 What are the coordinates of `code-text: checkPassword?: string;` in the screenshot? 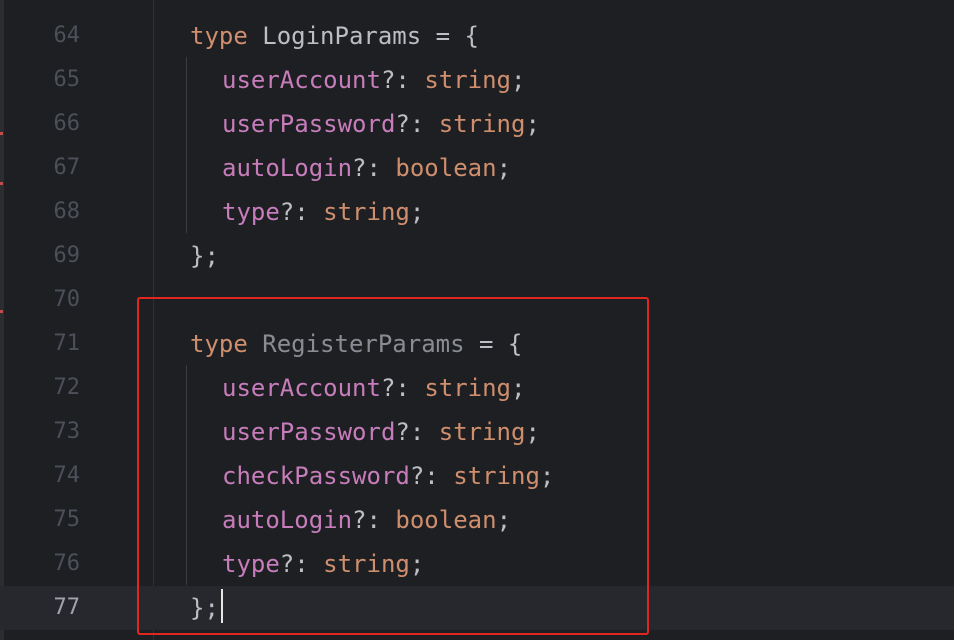 It's located at (388, 476).